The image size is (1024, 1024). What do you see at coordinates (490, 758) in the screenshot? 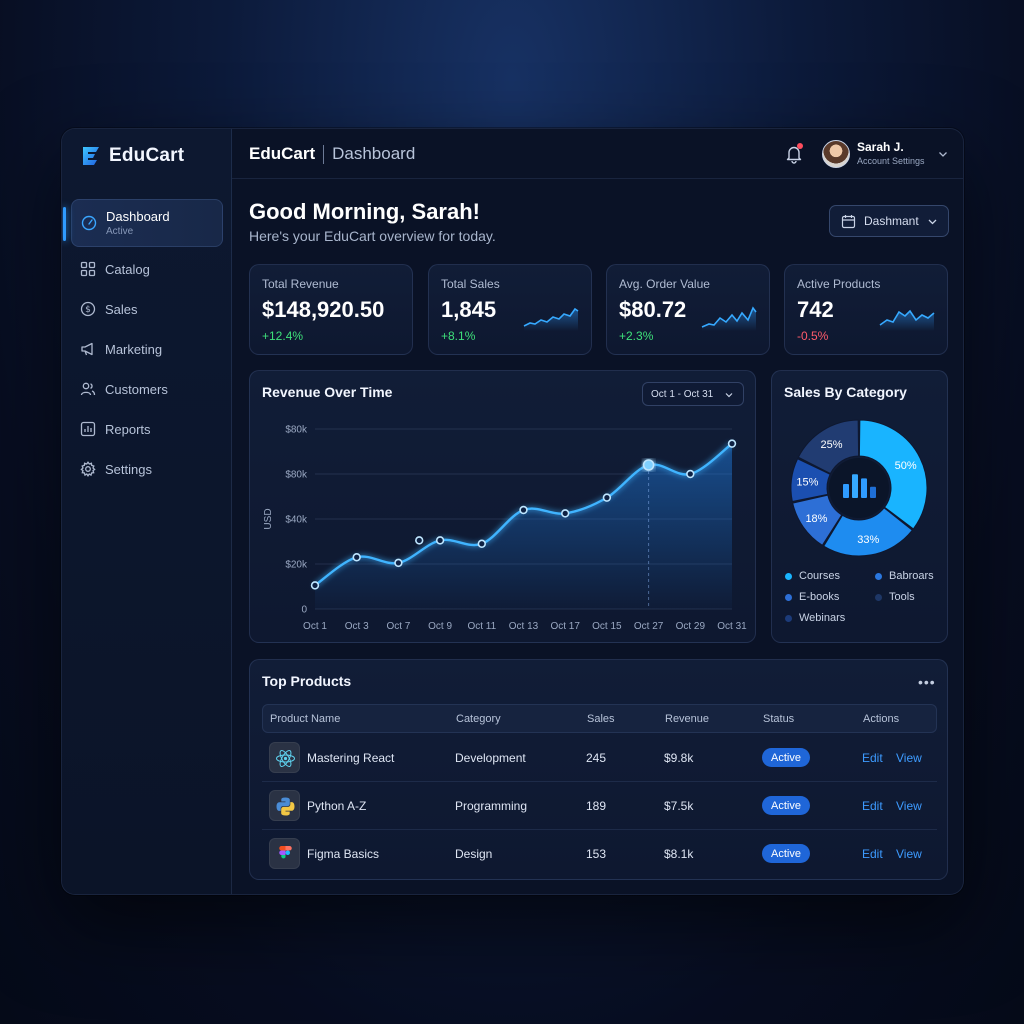
I see `product-category: Development` at bounding box center [490, 758].